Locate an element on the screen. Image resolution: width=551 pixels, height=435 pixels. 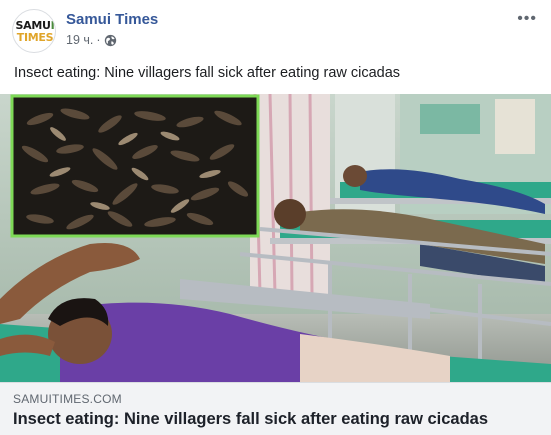
post-timestamp: 19 ч. is located at coordinates (79, 40).